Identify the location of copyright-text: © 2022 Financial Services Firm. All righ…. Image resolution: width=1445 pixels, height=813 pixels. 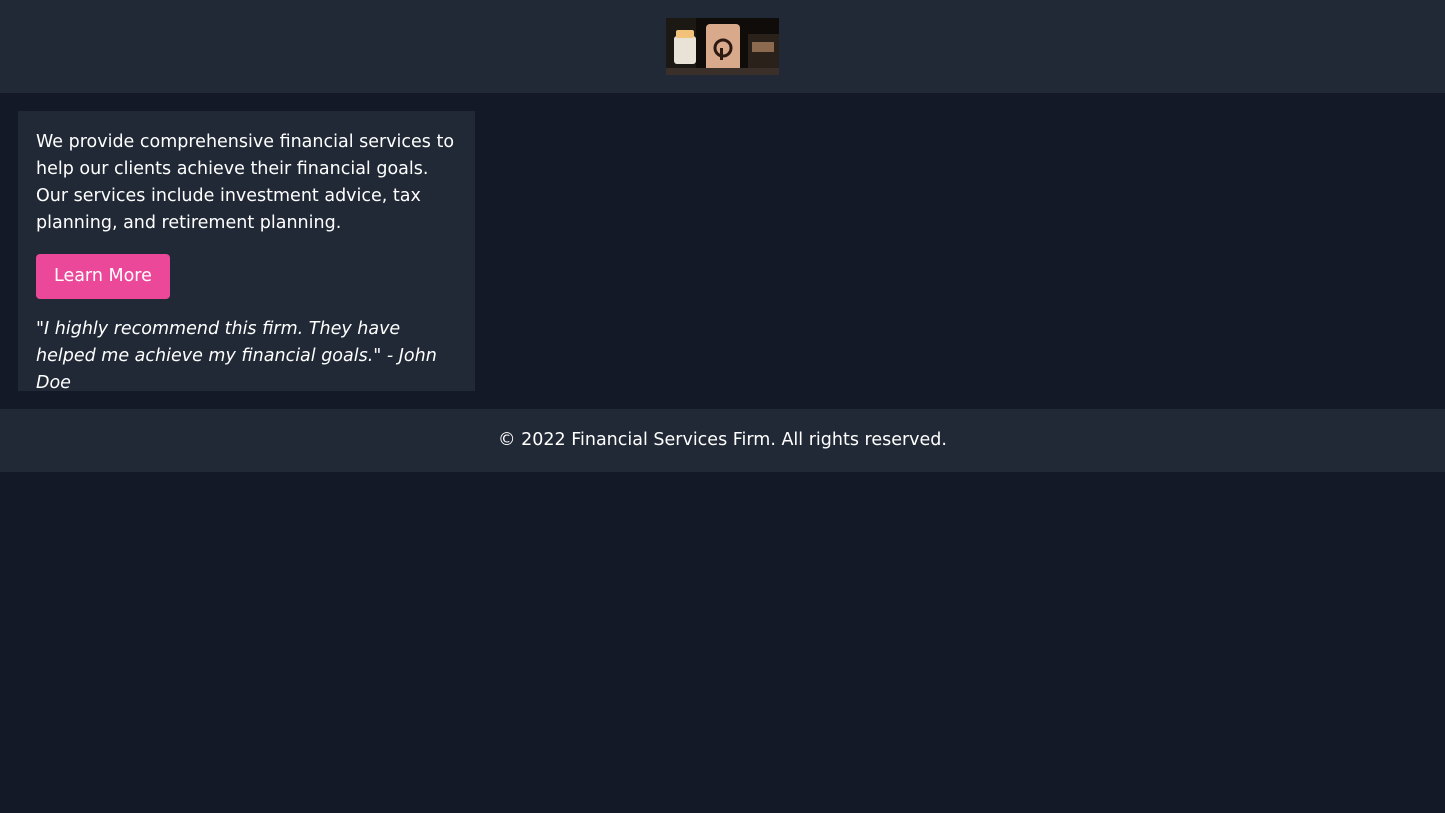
(722, 440).